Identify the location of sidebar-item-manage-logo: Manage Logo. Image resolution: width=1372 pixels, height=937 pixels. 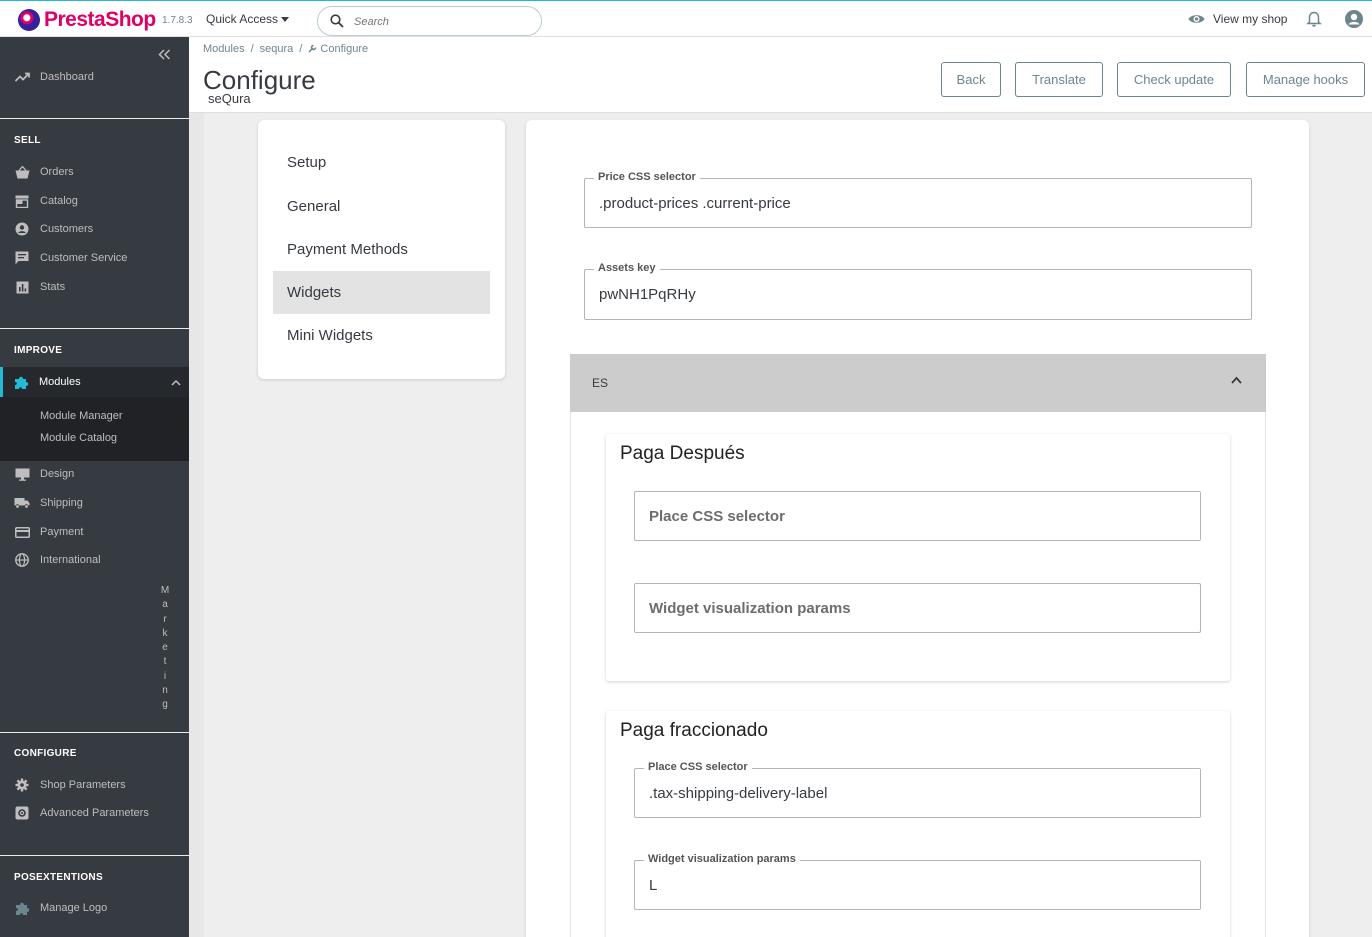
(60, 908).